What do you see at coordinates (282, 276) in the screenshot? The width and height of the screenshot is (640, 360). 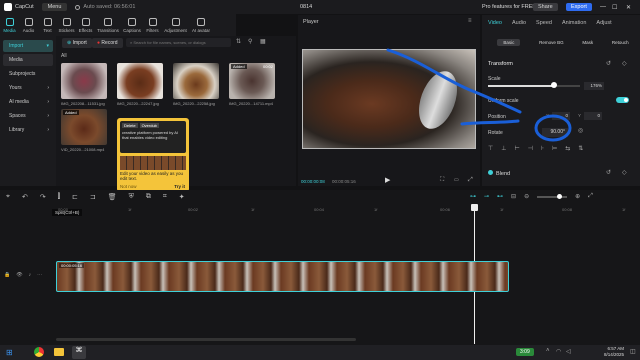 I see `video-clip: 00:00:05:16` at bounding box center [282, 276].